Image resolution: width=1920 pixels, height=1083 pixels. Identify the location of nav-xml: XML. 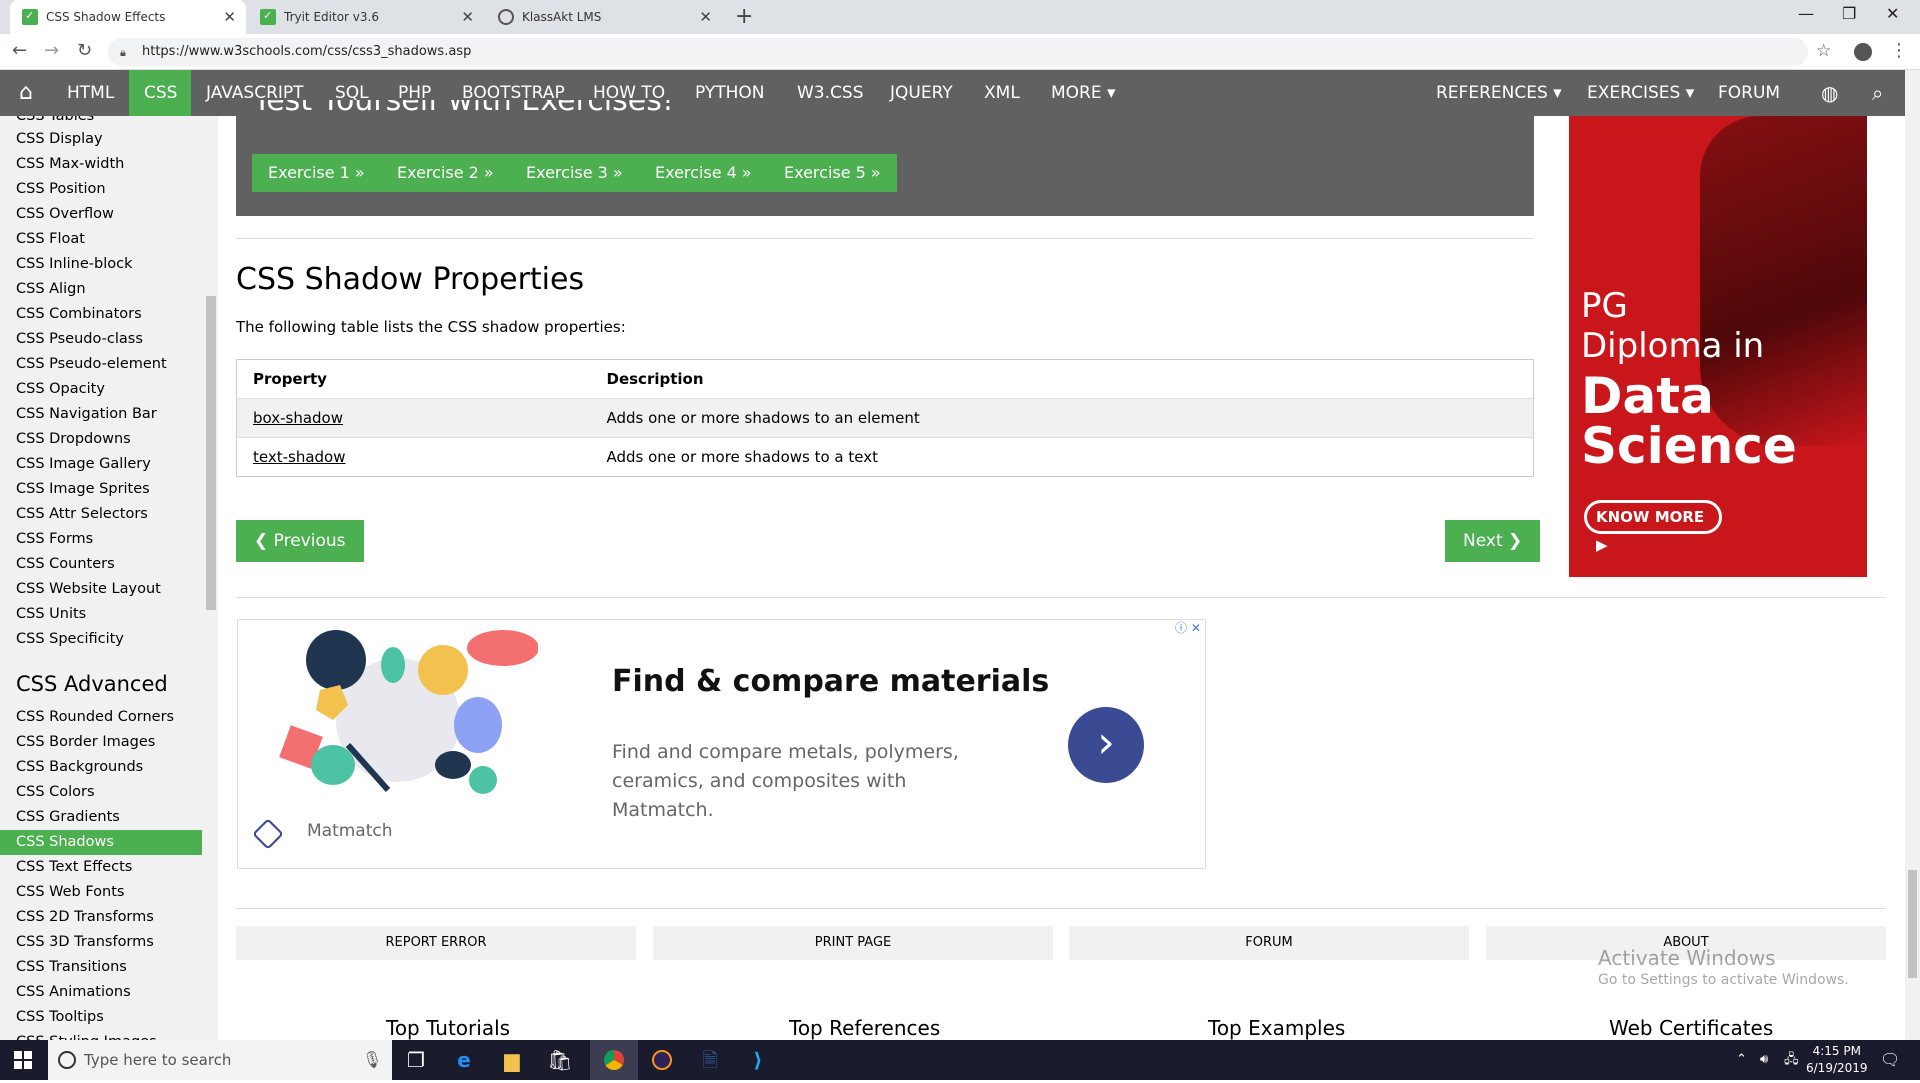
(1002, 93).